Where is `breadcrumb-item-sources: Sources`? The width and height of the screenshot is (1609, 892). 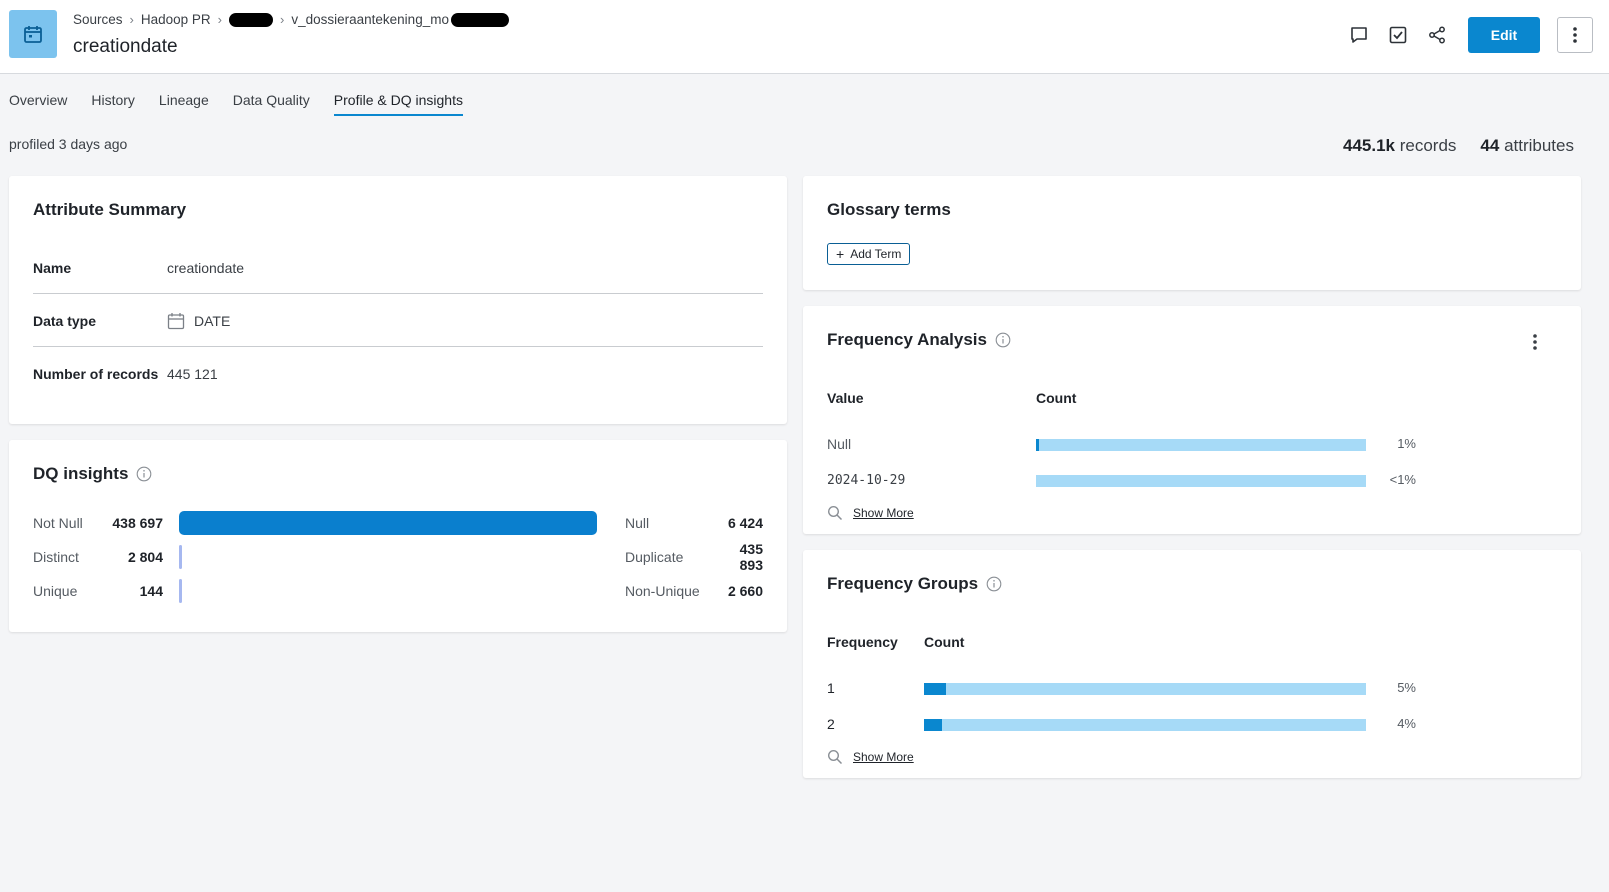 breadcrumb-item-sources: Sources is located at coordinates (98, 19).